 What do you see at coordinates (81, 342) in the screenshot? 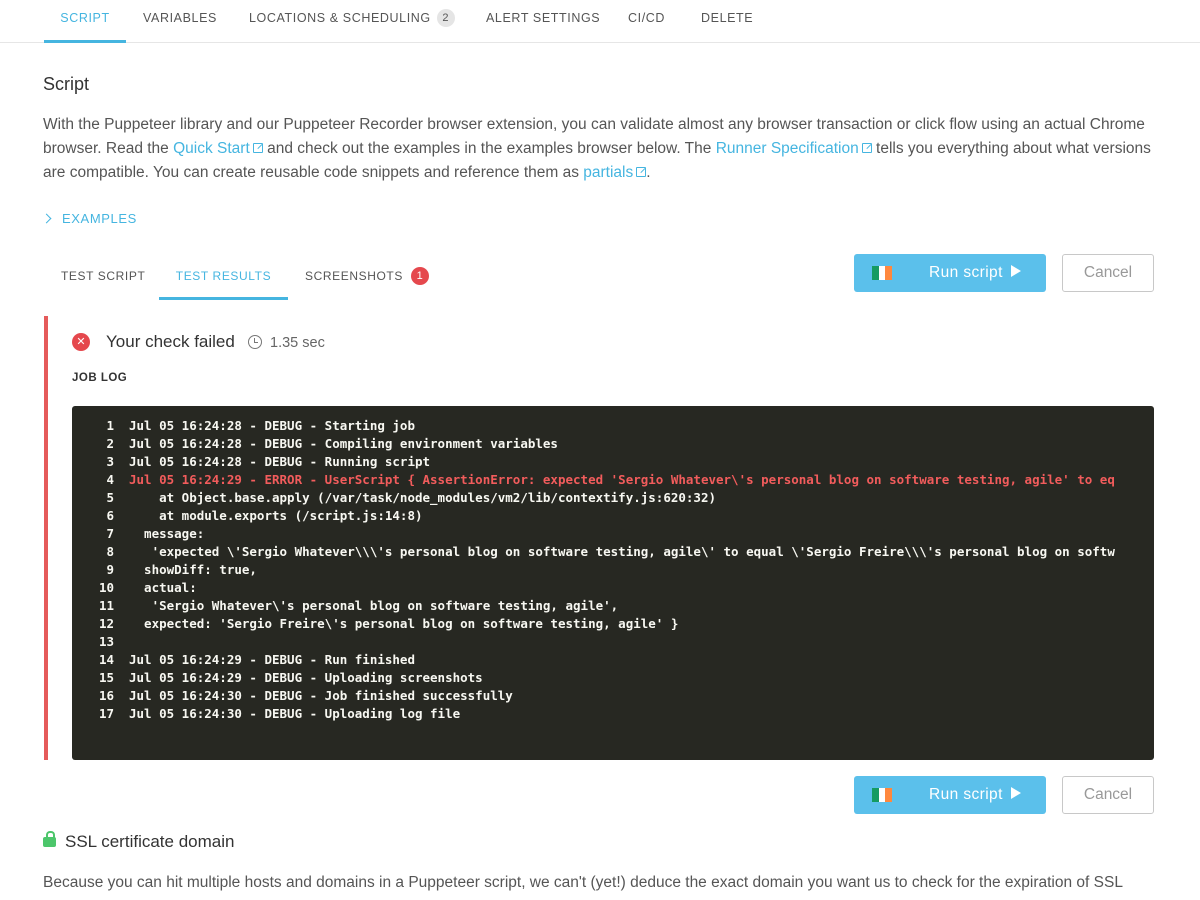
I see `failed-x-icon: ✕` at bounding box center [81, 342].